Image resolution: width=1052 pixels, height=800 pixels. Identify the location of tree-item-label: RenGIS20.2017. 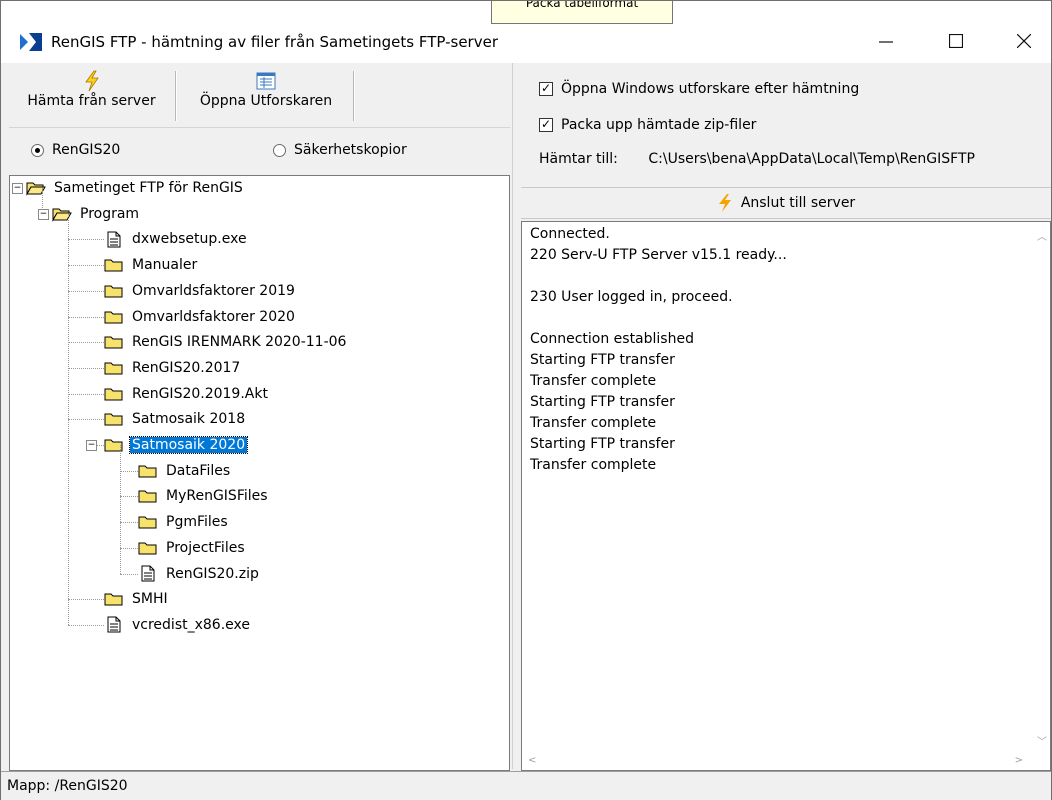
(186, 367).